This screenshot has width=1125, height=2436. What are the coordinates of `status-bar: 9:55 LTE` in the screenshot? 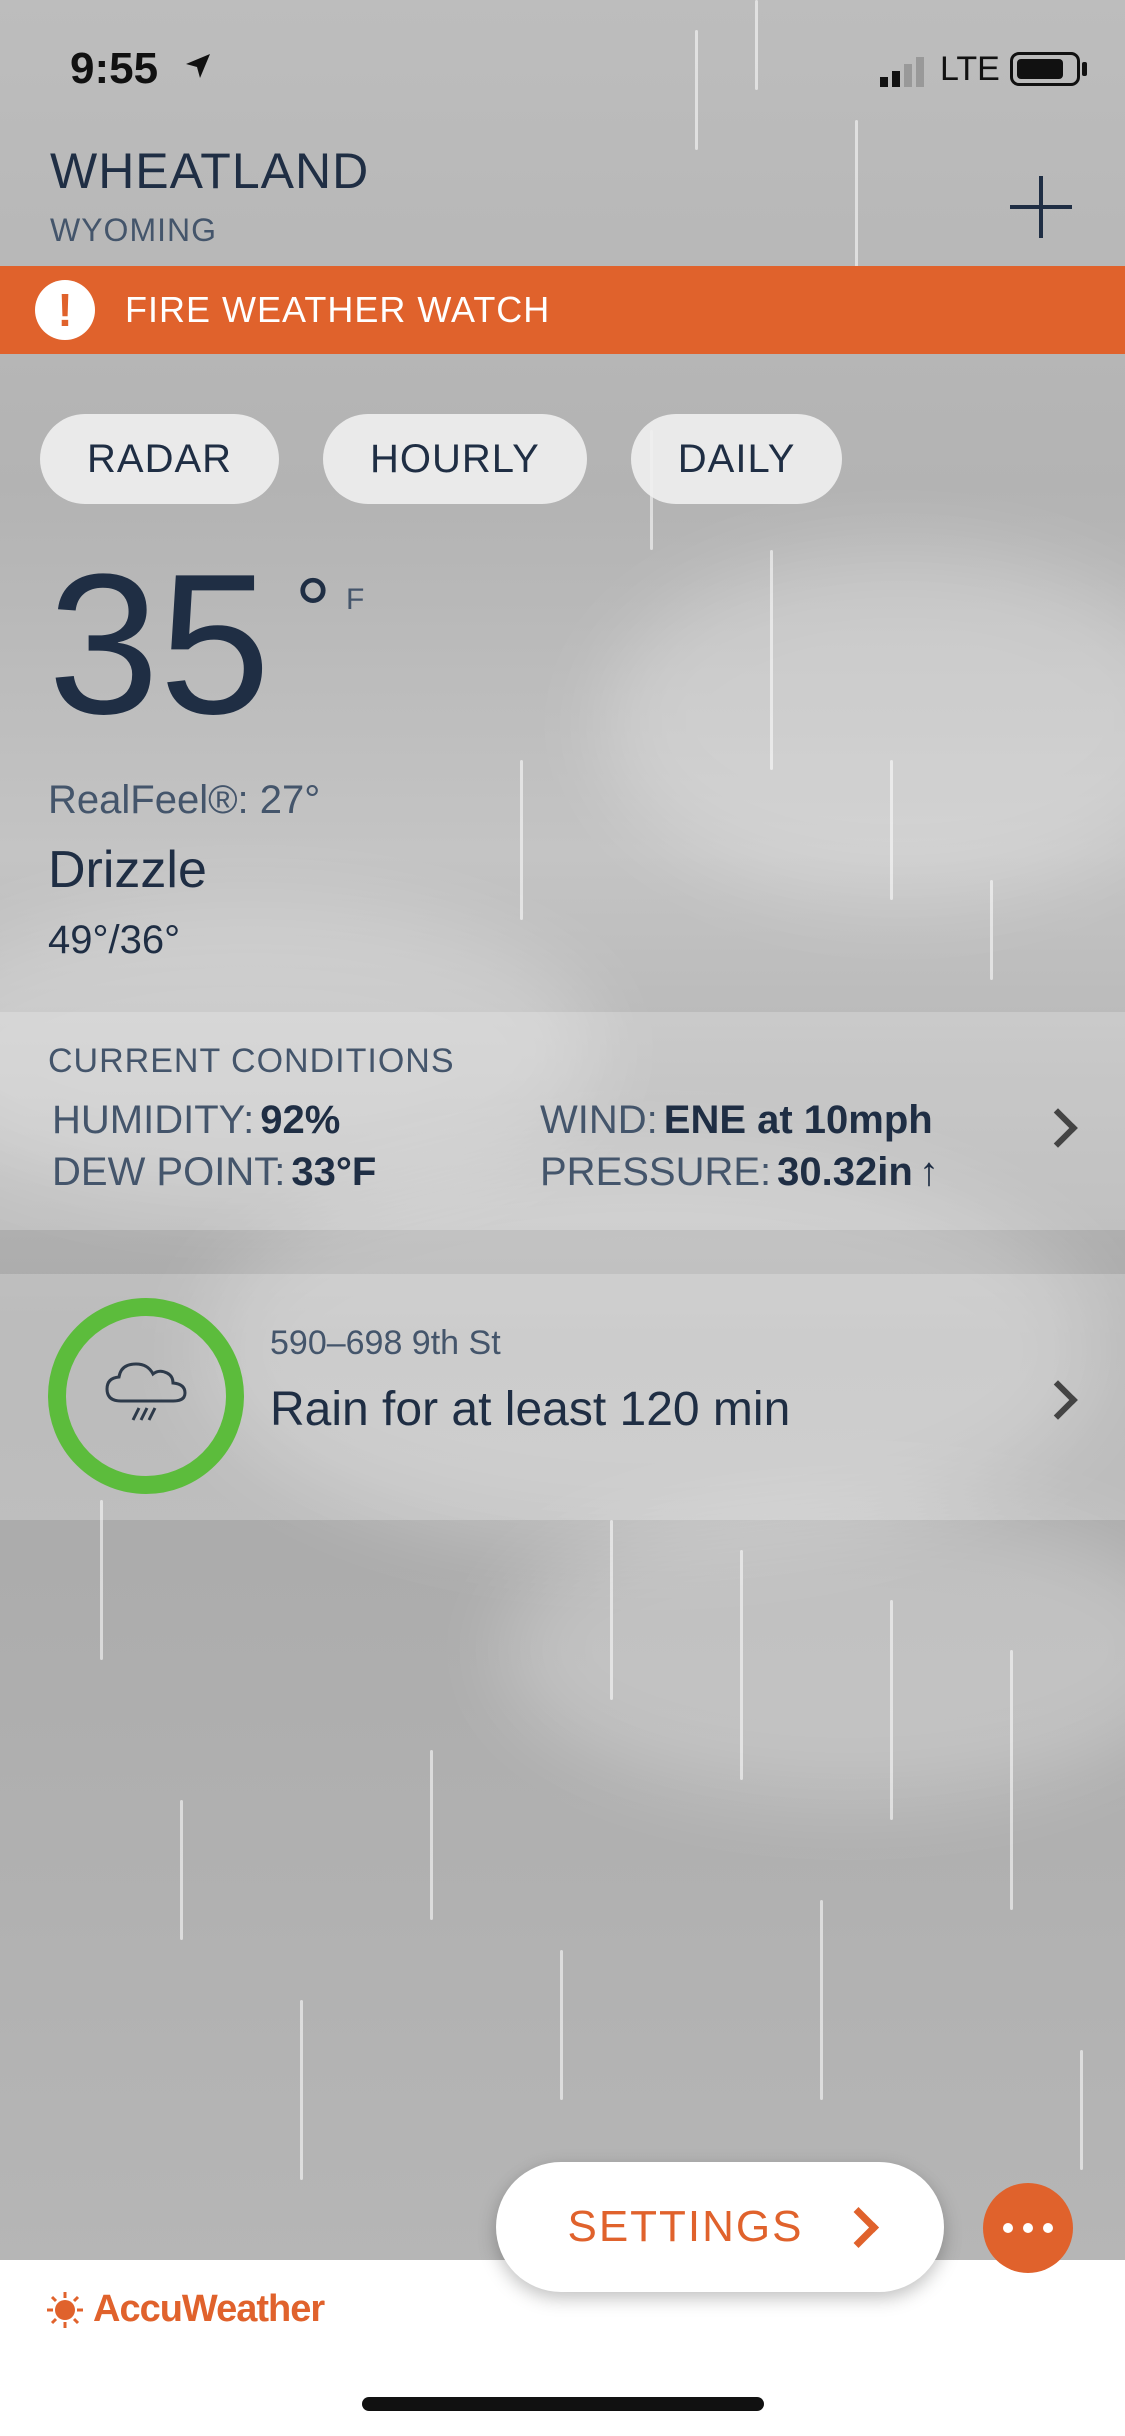 It's located at (562, 70).